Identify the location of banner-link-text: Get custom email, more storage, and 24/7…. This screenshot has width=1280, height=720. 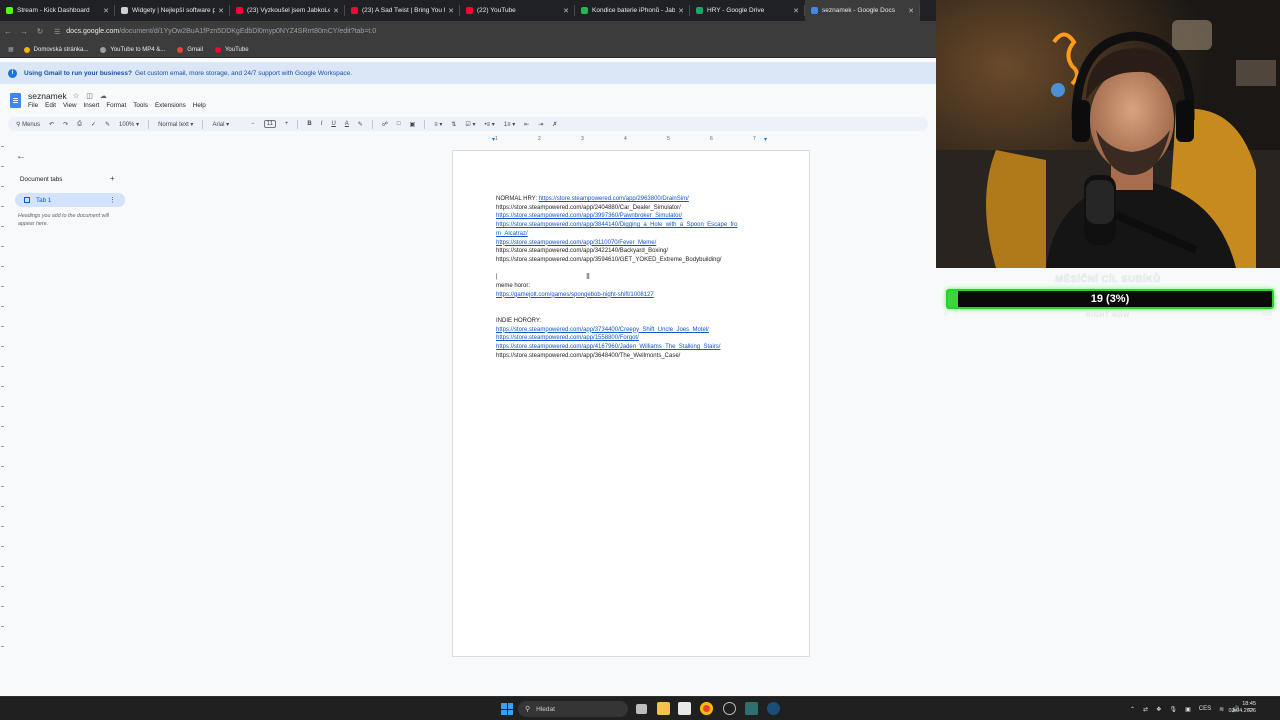
(243, 73).